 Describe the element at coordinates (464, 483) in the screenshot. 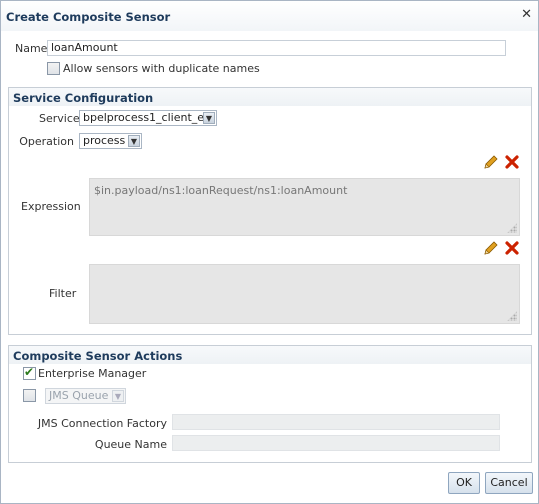

I see `ok-button: OK` at that location.